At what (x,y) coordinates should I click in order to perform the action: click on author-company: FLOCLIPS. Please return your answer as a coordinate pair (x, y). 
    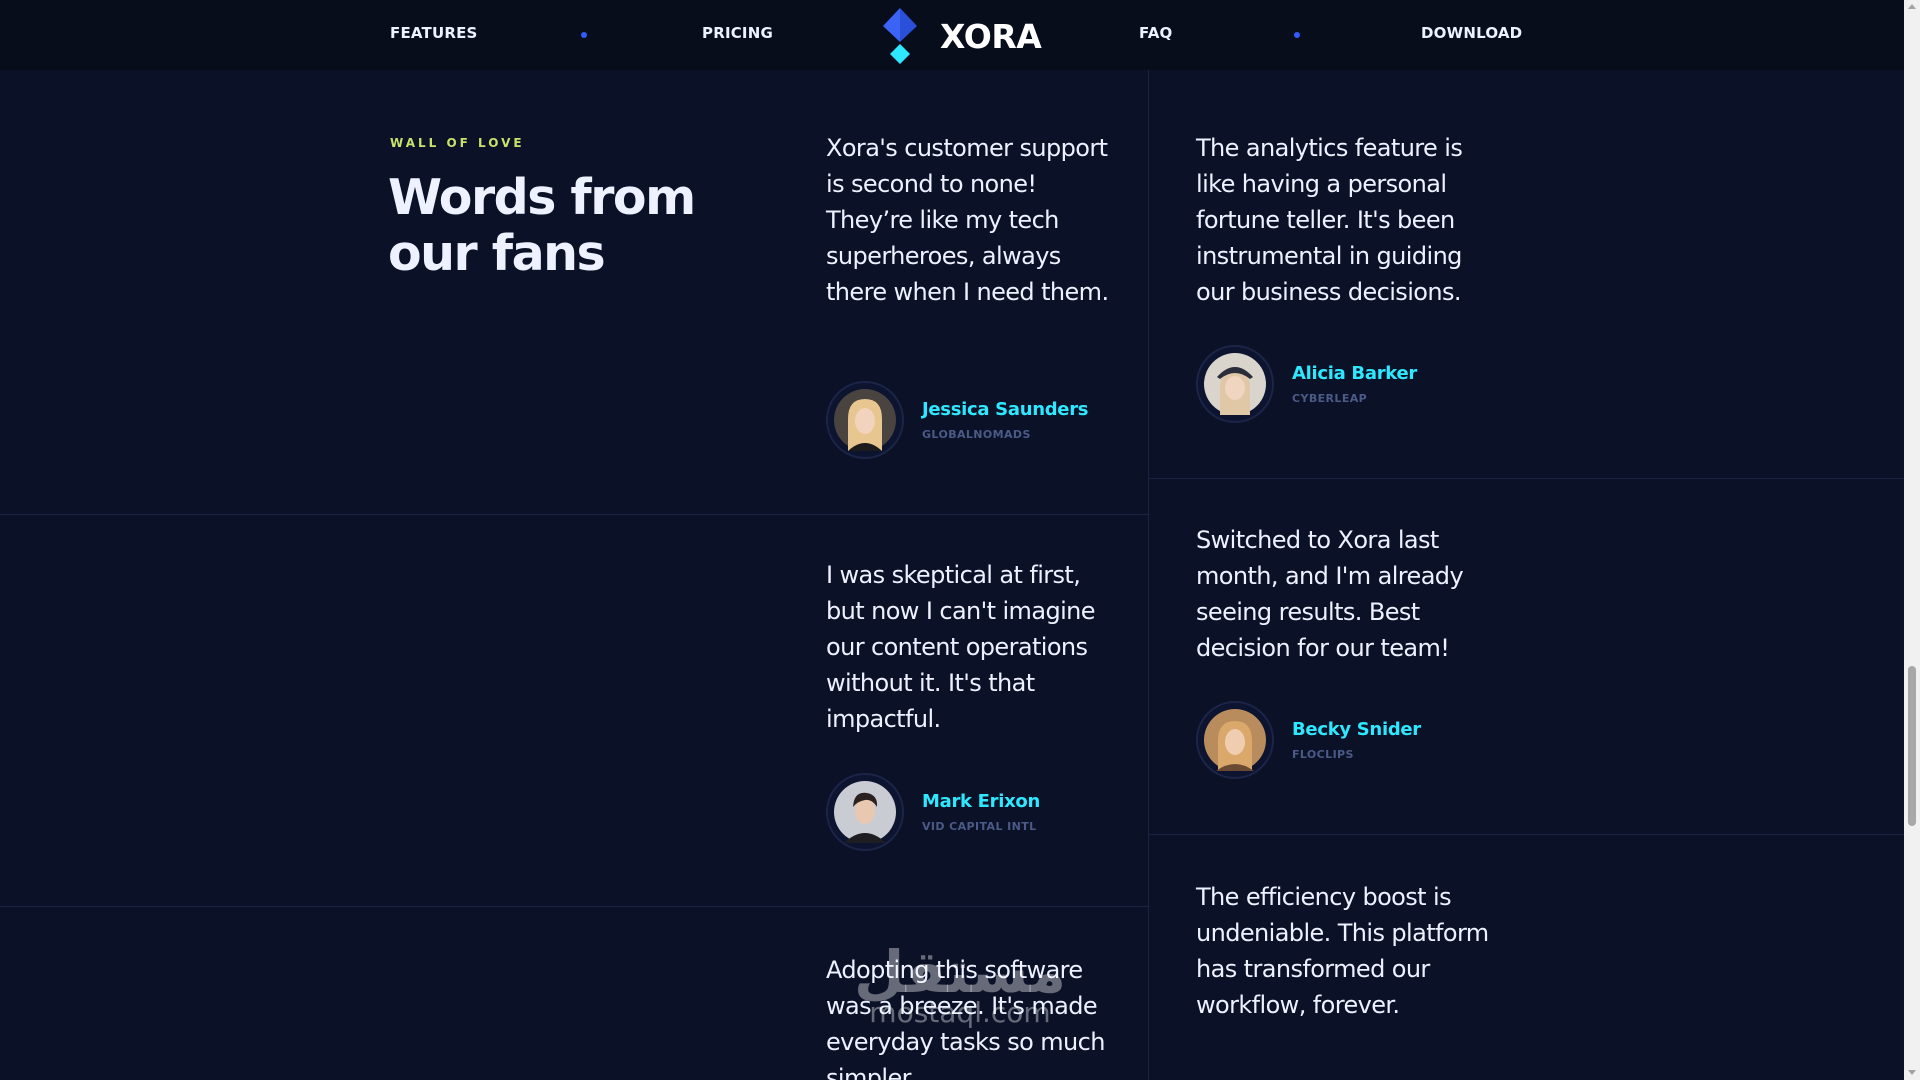
    Looking at the image, I should click on (1323, 754).